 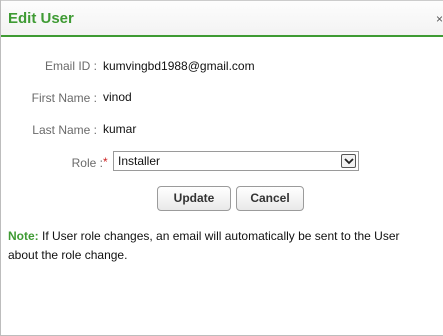 What do you see at coordinates (23, 236) in the screenshot?
I see `note-label: Note:` at bounding box center [23, 236].